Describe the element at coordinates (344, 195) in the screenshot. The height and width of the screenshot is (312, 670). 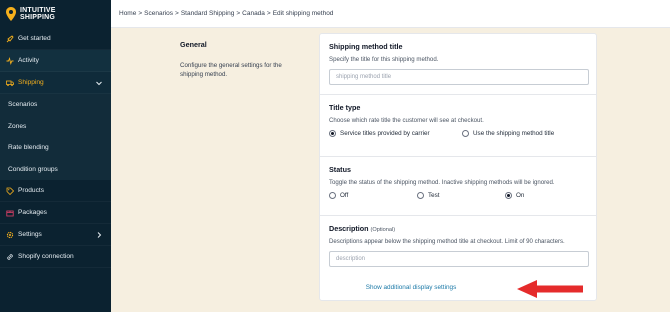
I see `radio-label: Off` at that location.